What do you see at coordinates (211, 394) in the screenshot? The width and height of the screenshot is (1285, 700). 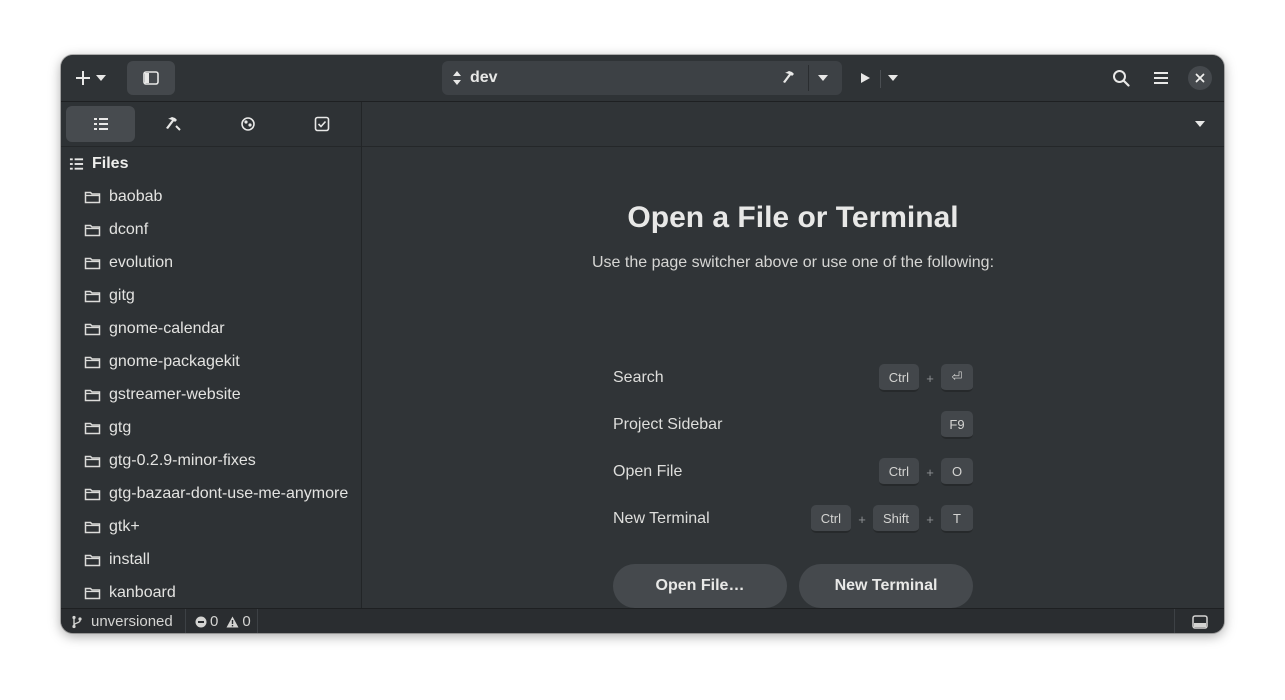 I see `list-item: gstreamer-website` at bounding box center [211, 394].